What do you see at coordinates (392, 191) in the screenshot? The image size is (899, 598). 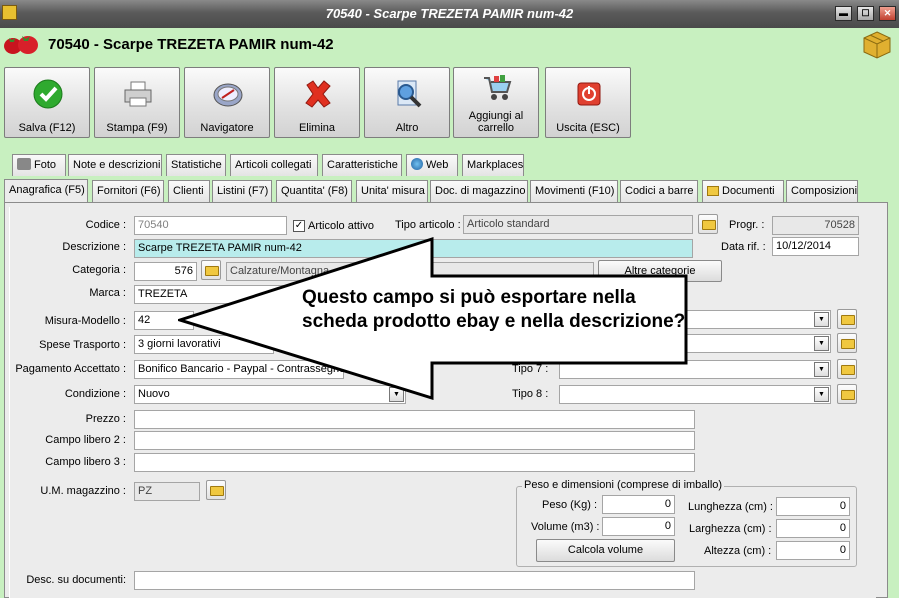 I see `tab-unita-misura: Unita' misura` at bounding box center [392, 191].